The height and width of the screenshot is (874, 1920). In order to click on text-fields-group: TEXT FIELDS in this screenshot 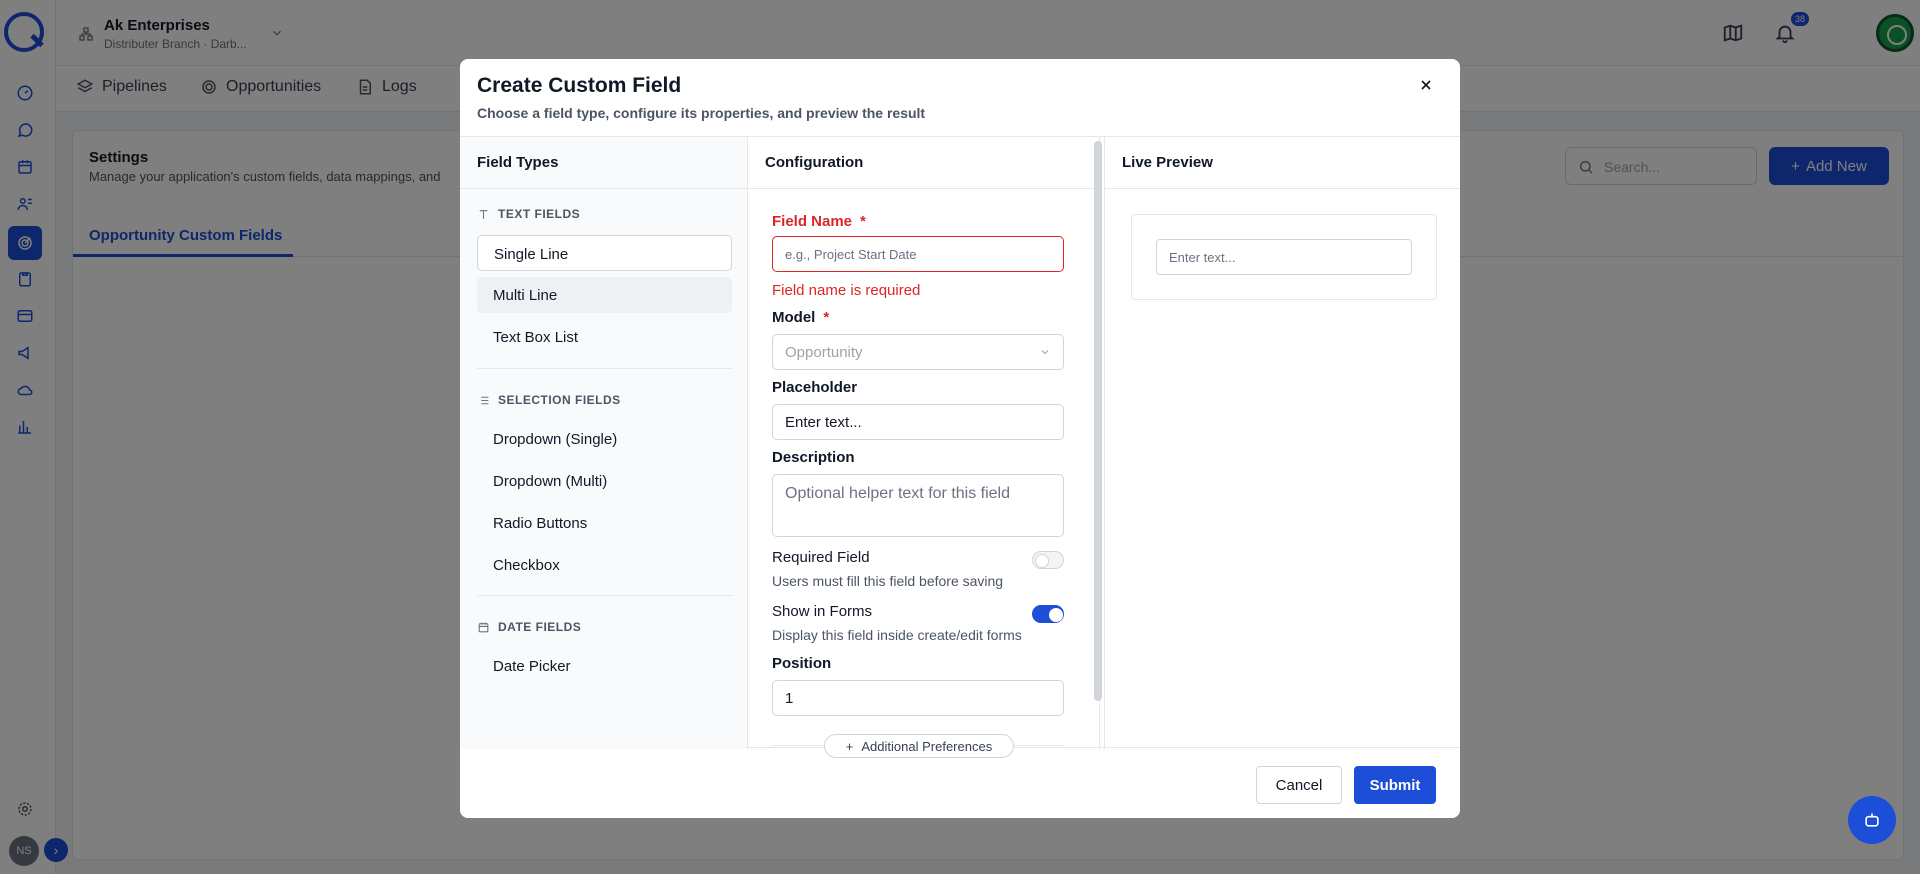, I will do `click(528, 214)`.